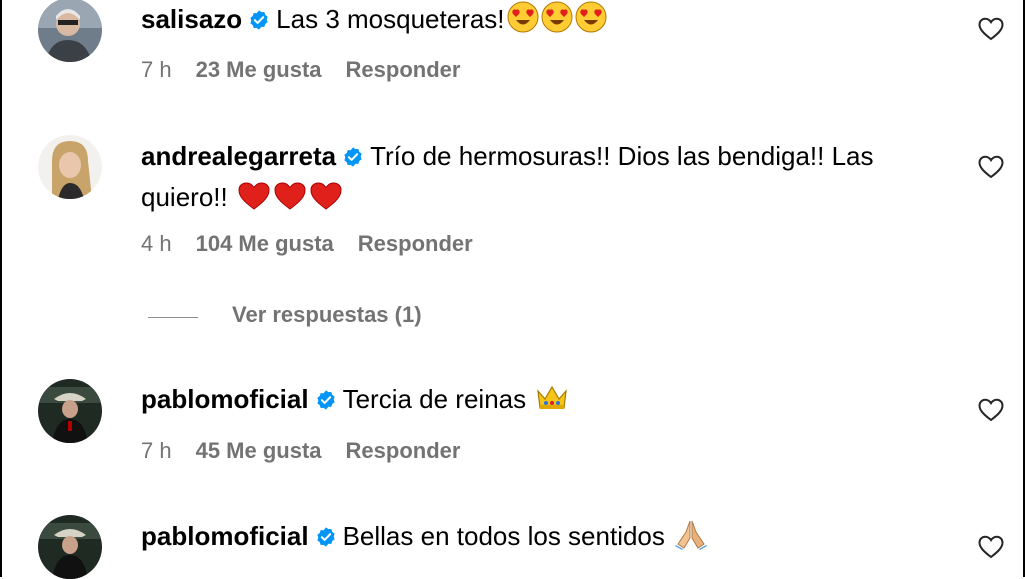  Describe the element at coordinates (259, 69) in the screenshot. I see `comment-likes: 23 Me gusta` at that location.